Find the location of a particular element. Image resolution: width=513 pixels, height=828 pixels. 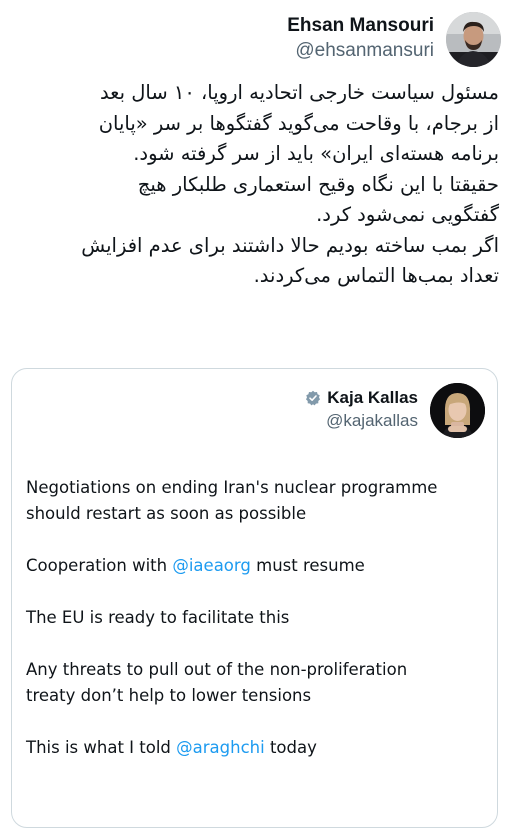

quoted-author-avatar is located at coordinates (457, 410).